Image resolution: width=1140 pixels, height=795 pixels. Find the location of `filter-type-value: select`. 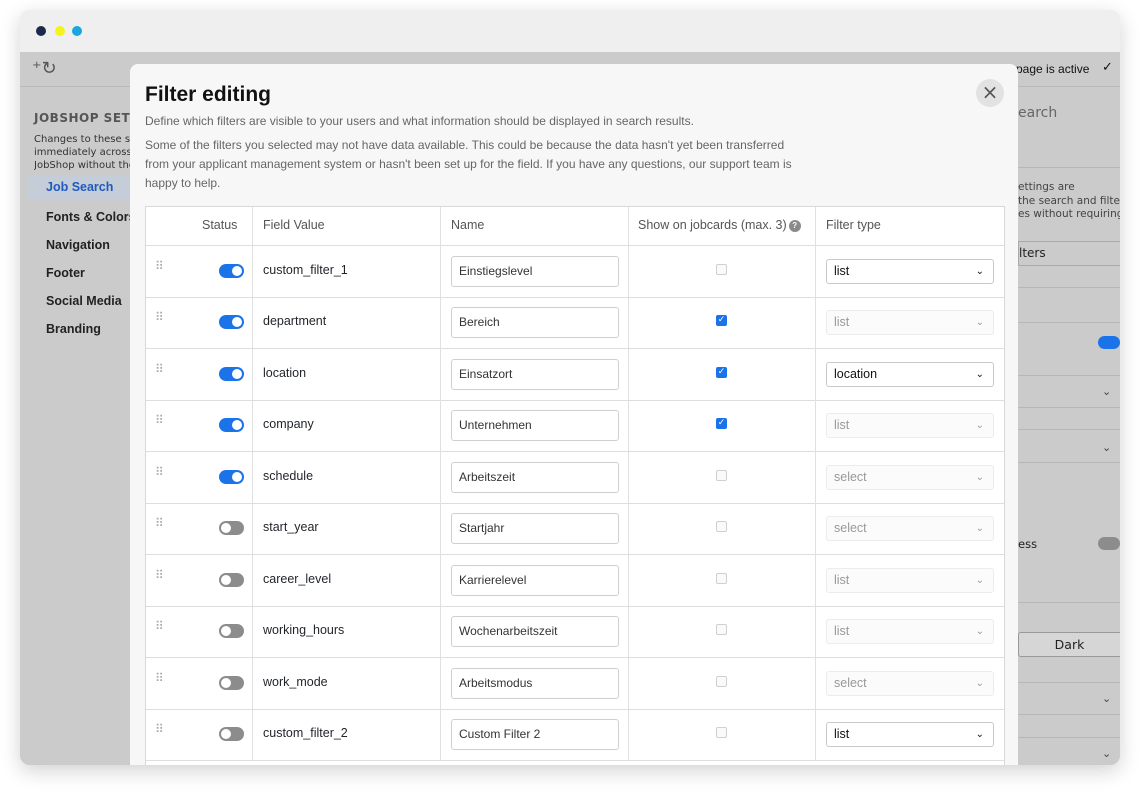

filter-type-value: select is located at coordinates (850, 476).